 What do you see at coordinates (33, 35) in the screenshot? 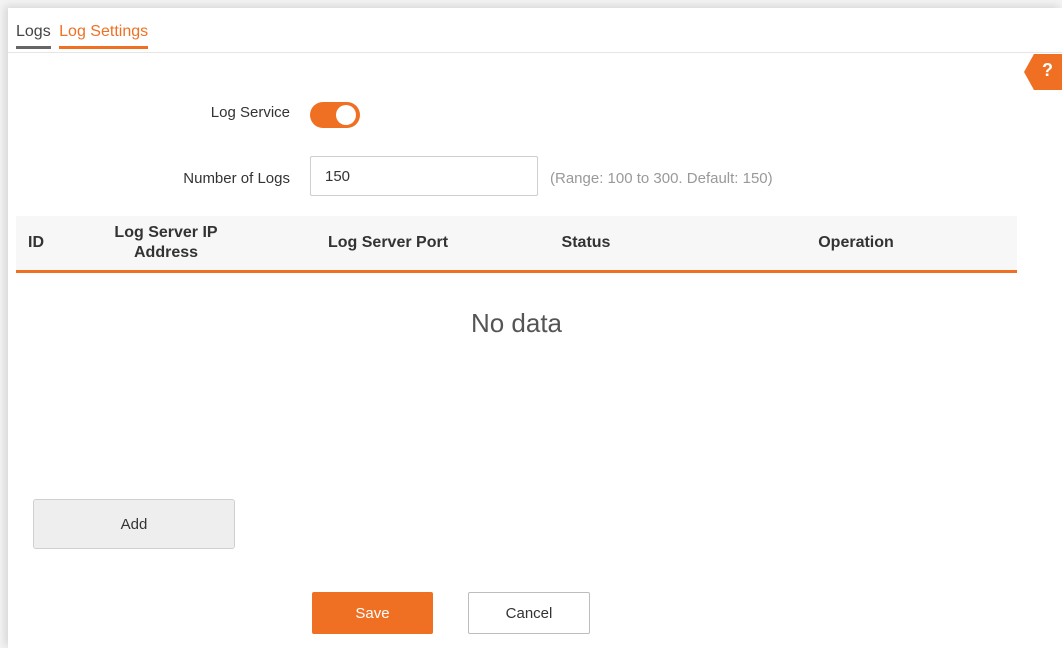
I see `tab-logs: Logs` at bounding box center [33, 35].